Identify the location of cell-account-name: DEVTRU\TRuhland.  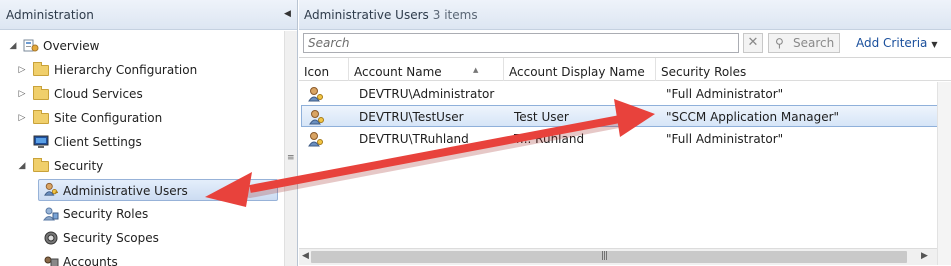
(414, 139).